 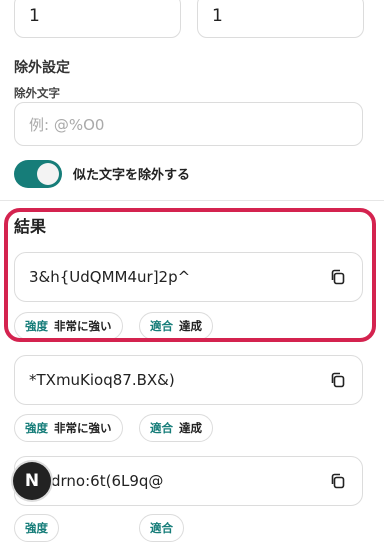 I want to click on password-result-3: drno:6t(6L9q@, so click(x=188, y=481).